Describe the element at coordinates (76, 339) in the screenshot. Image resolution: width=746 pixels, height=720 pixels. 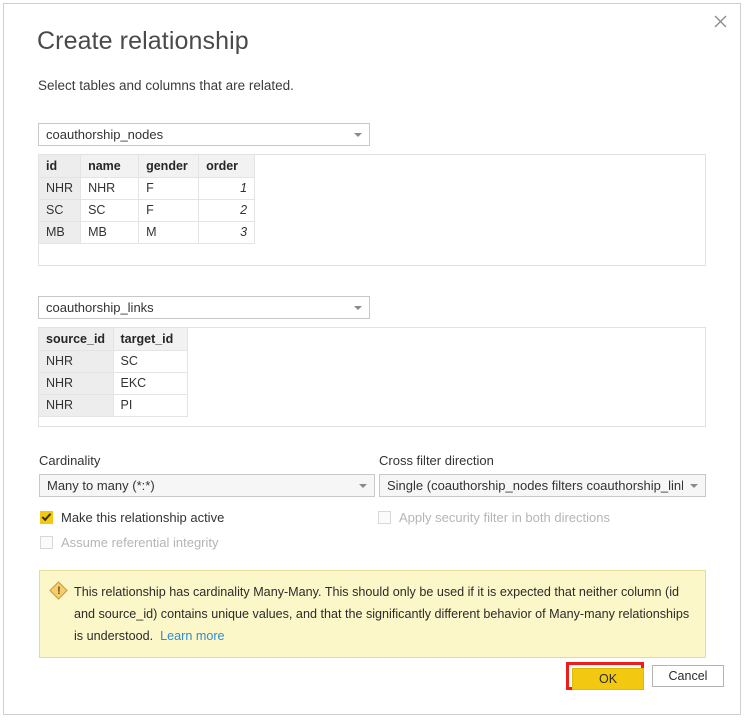
I see `column-header-source_id: source_id` at that location.